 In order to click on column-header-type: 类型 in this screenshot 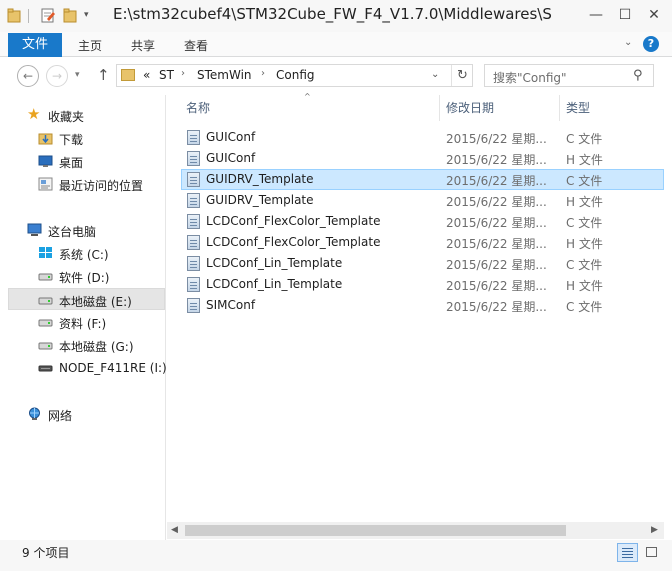, I will do `click(611, 108)`.